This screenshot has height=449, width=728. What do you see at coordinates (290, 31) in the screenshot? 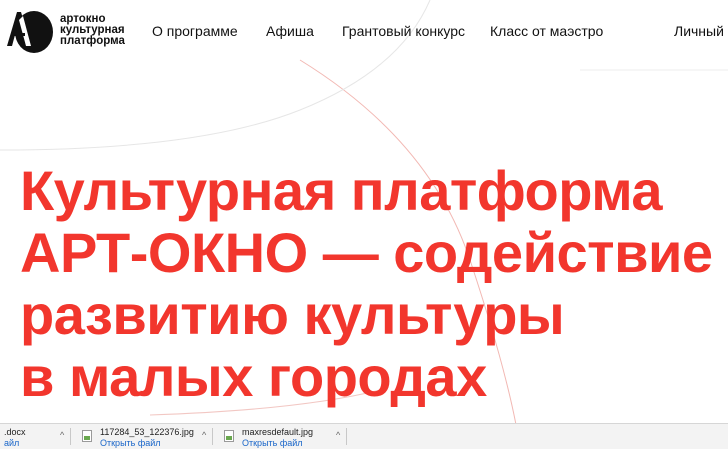
I see `nav-item-afisha: Афиша` at bounding box center [290, 31].